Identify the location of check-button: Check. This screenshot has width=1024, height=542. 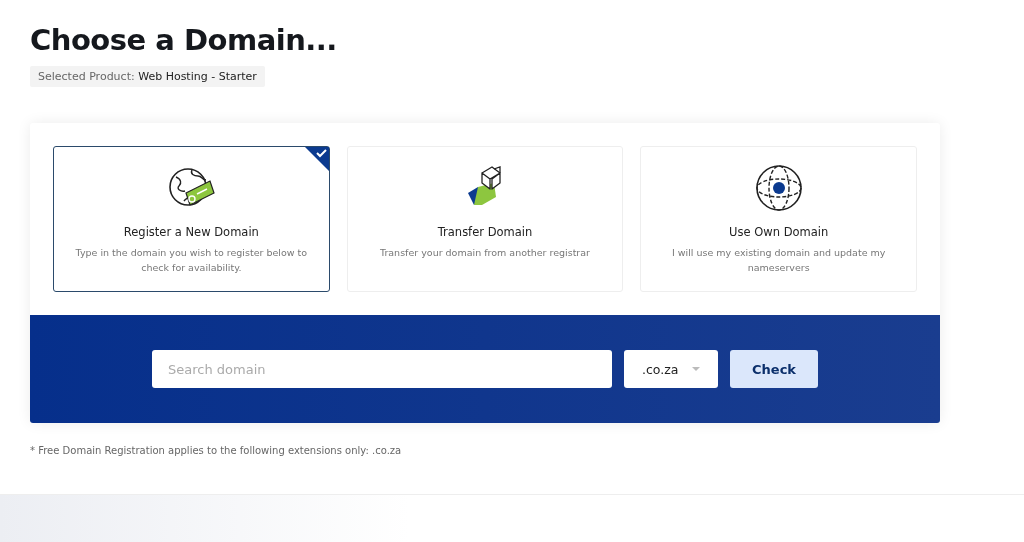
(774, 369).